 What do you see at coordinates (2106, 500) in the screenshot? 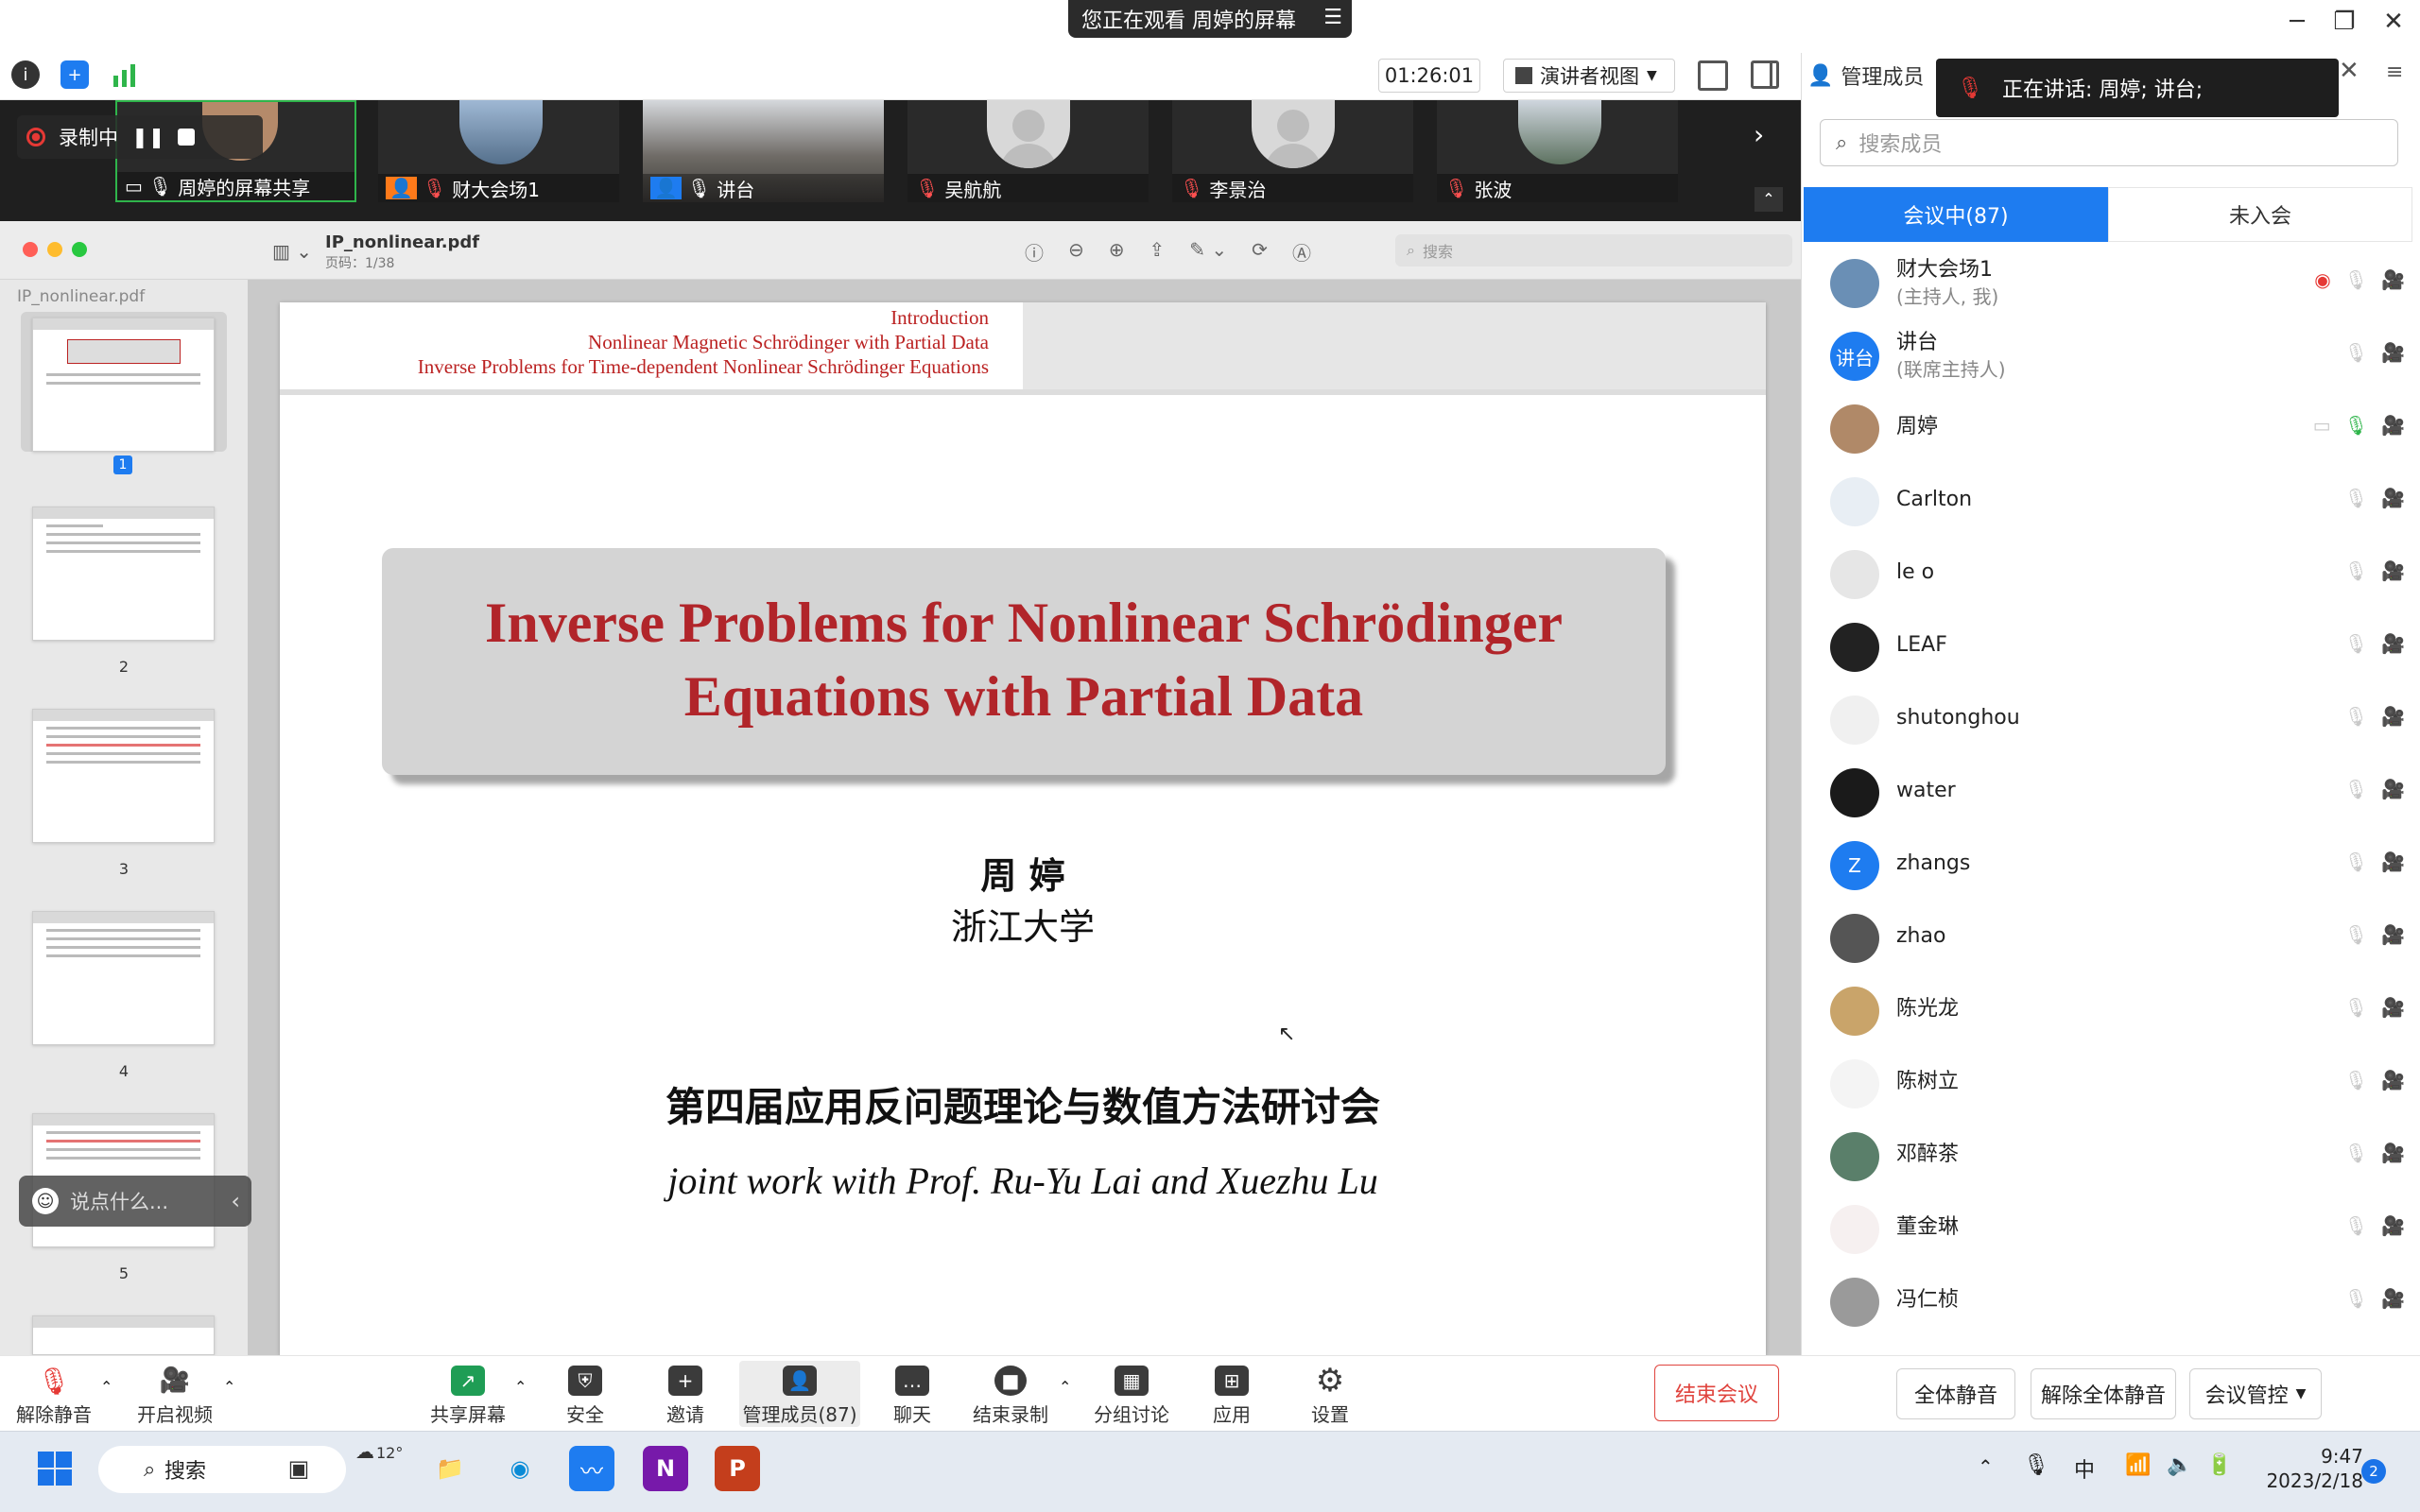
I see `member-row: Carlton 🎙 🎥` at bounding box center [2106, 500].